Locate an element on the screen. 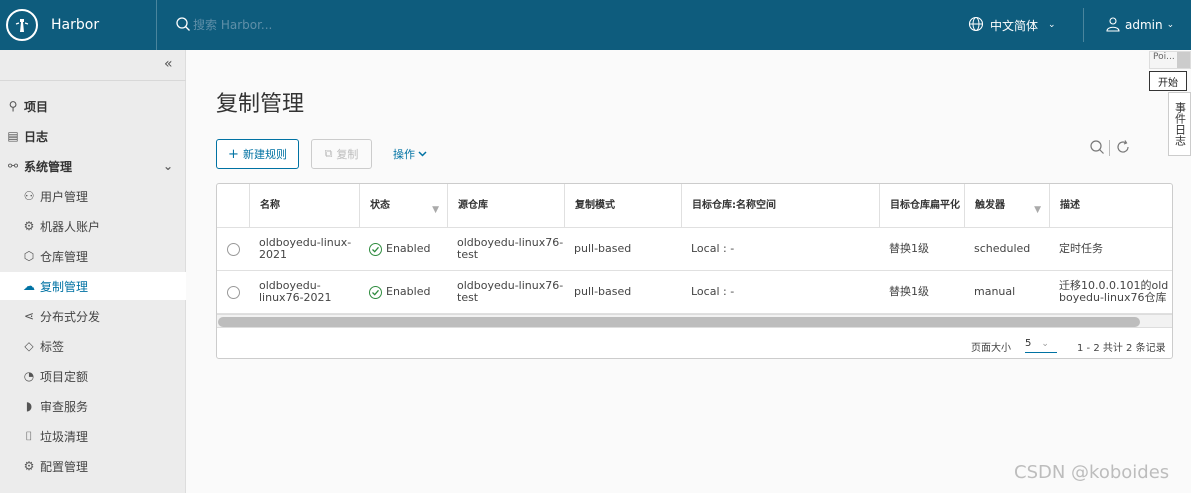 Image resolution: width=1191 pixels, height=493 pixels. column-header-trigger: 触发器 ▼ is located at coordinates (1006, 205).